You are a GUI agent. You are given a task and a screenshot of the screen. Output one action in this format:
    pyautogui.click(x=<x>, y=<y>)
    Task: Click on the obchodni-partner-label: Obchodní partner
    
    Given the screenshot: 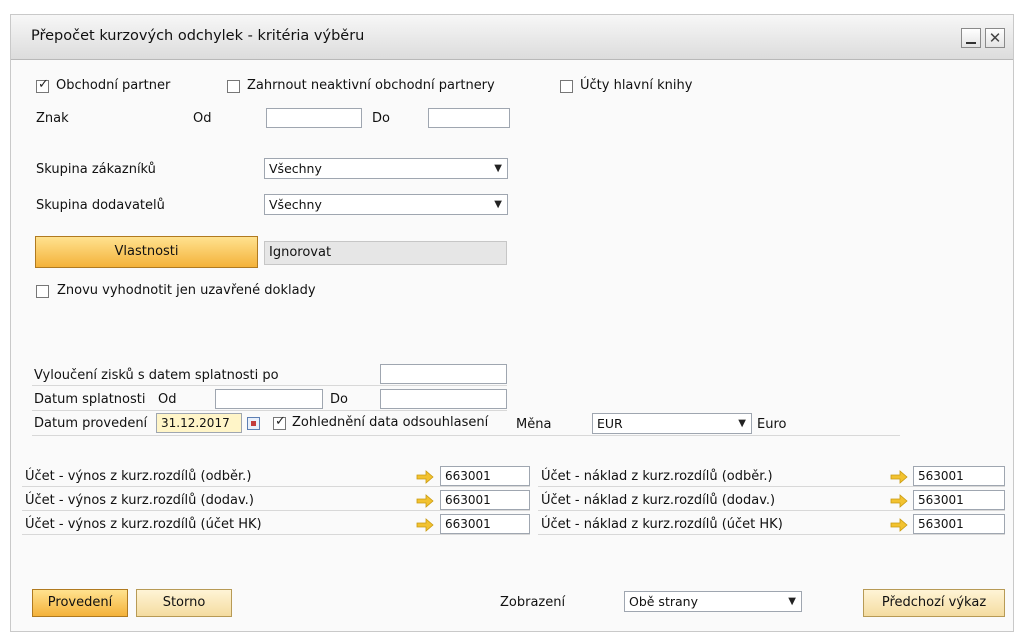 What is the action you would take?
    pyautogui.click(x=113, y=85)
    